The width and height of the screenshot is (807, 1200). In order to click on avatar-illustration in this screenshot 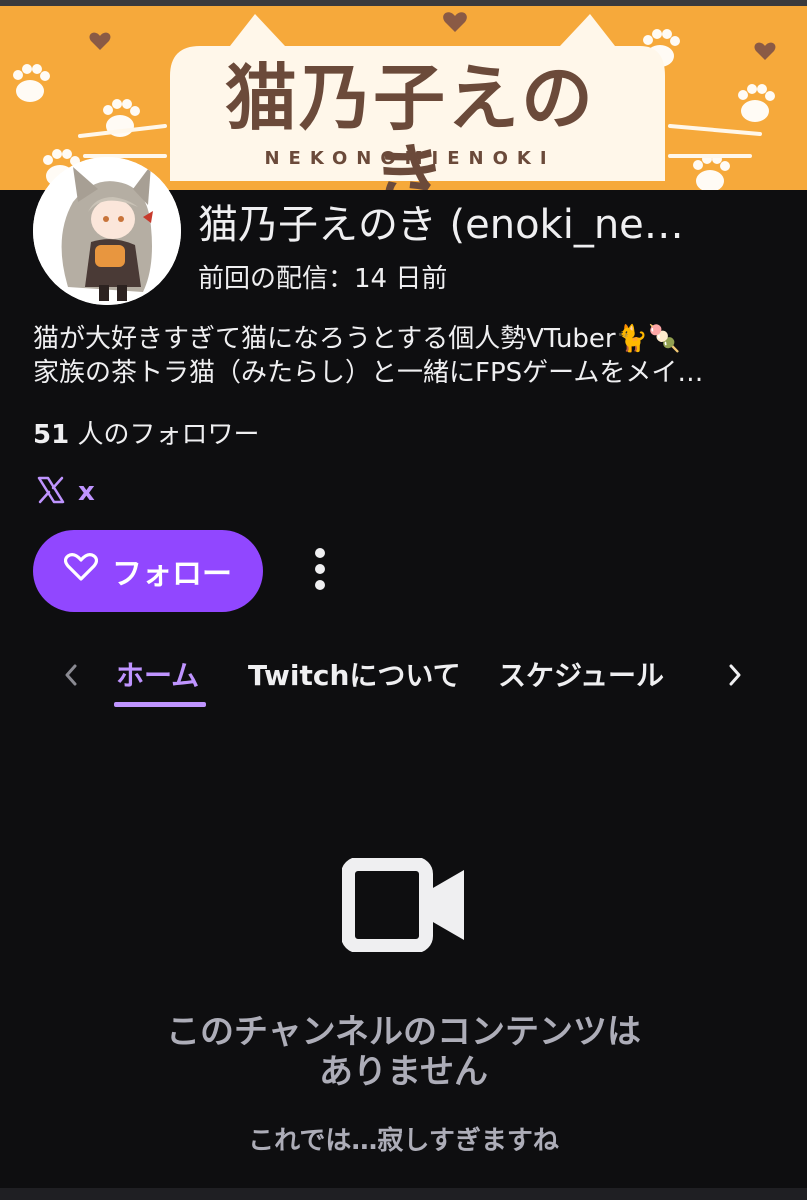, I will do `click(107, 231)`.